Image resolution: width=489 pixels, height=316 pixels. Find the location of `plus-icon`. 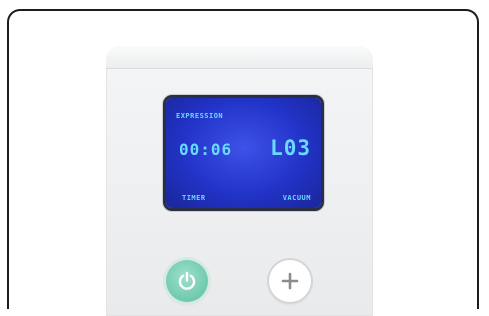

plus-icon is located at coordinates (290, 281).